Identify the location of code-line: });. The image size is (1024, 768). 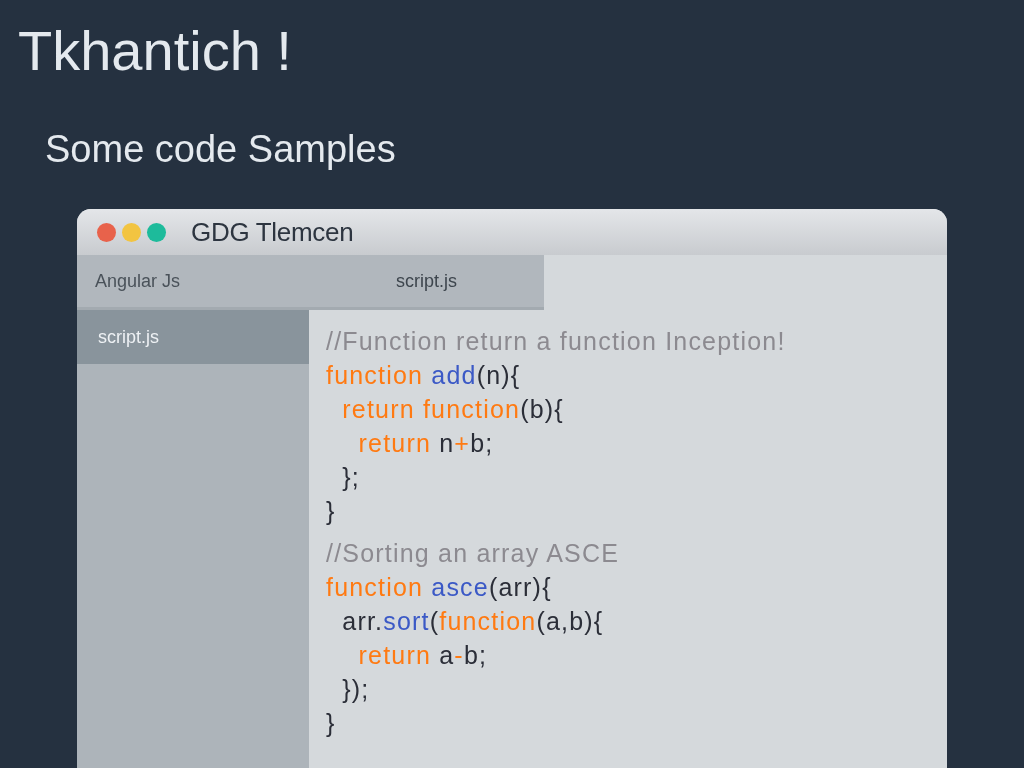
(356, 689).